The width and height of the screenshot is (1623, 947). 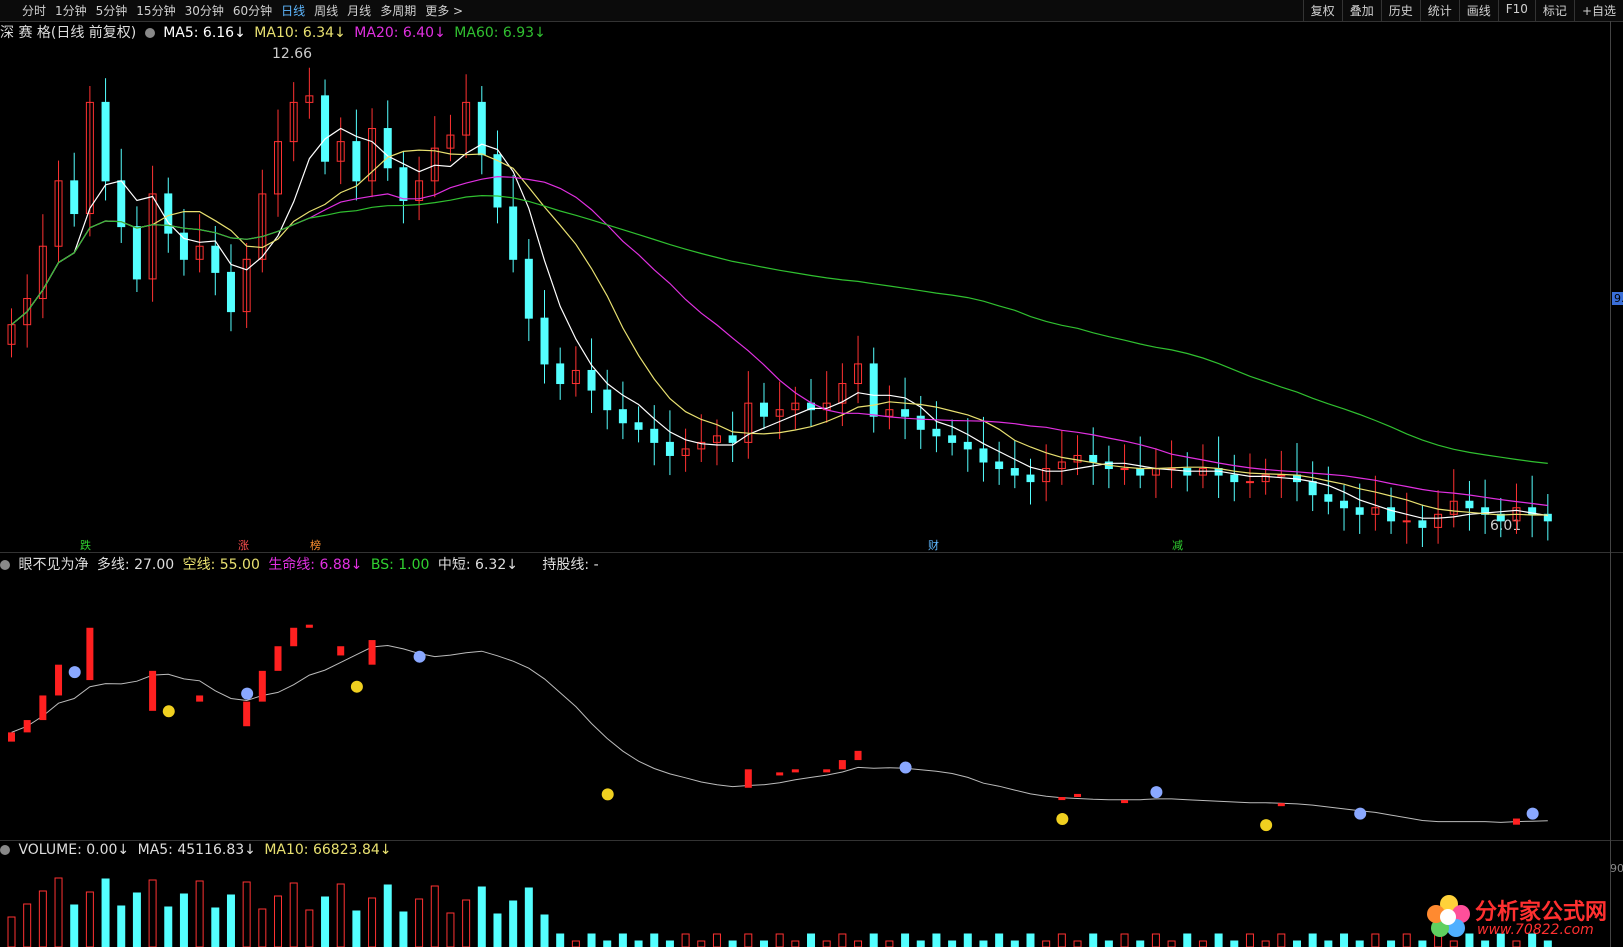 What do you see at coordinates (293, 10) in the screenshot?
I see `period-tab: 日线` at bounding box center [293, 10].